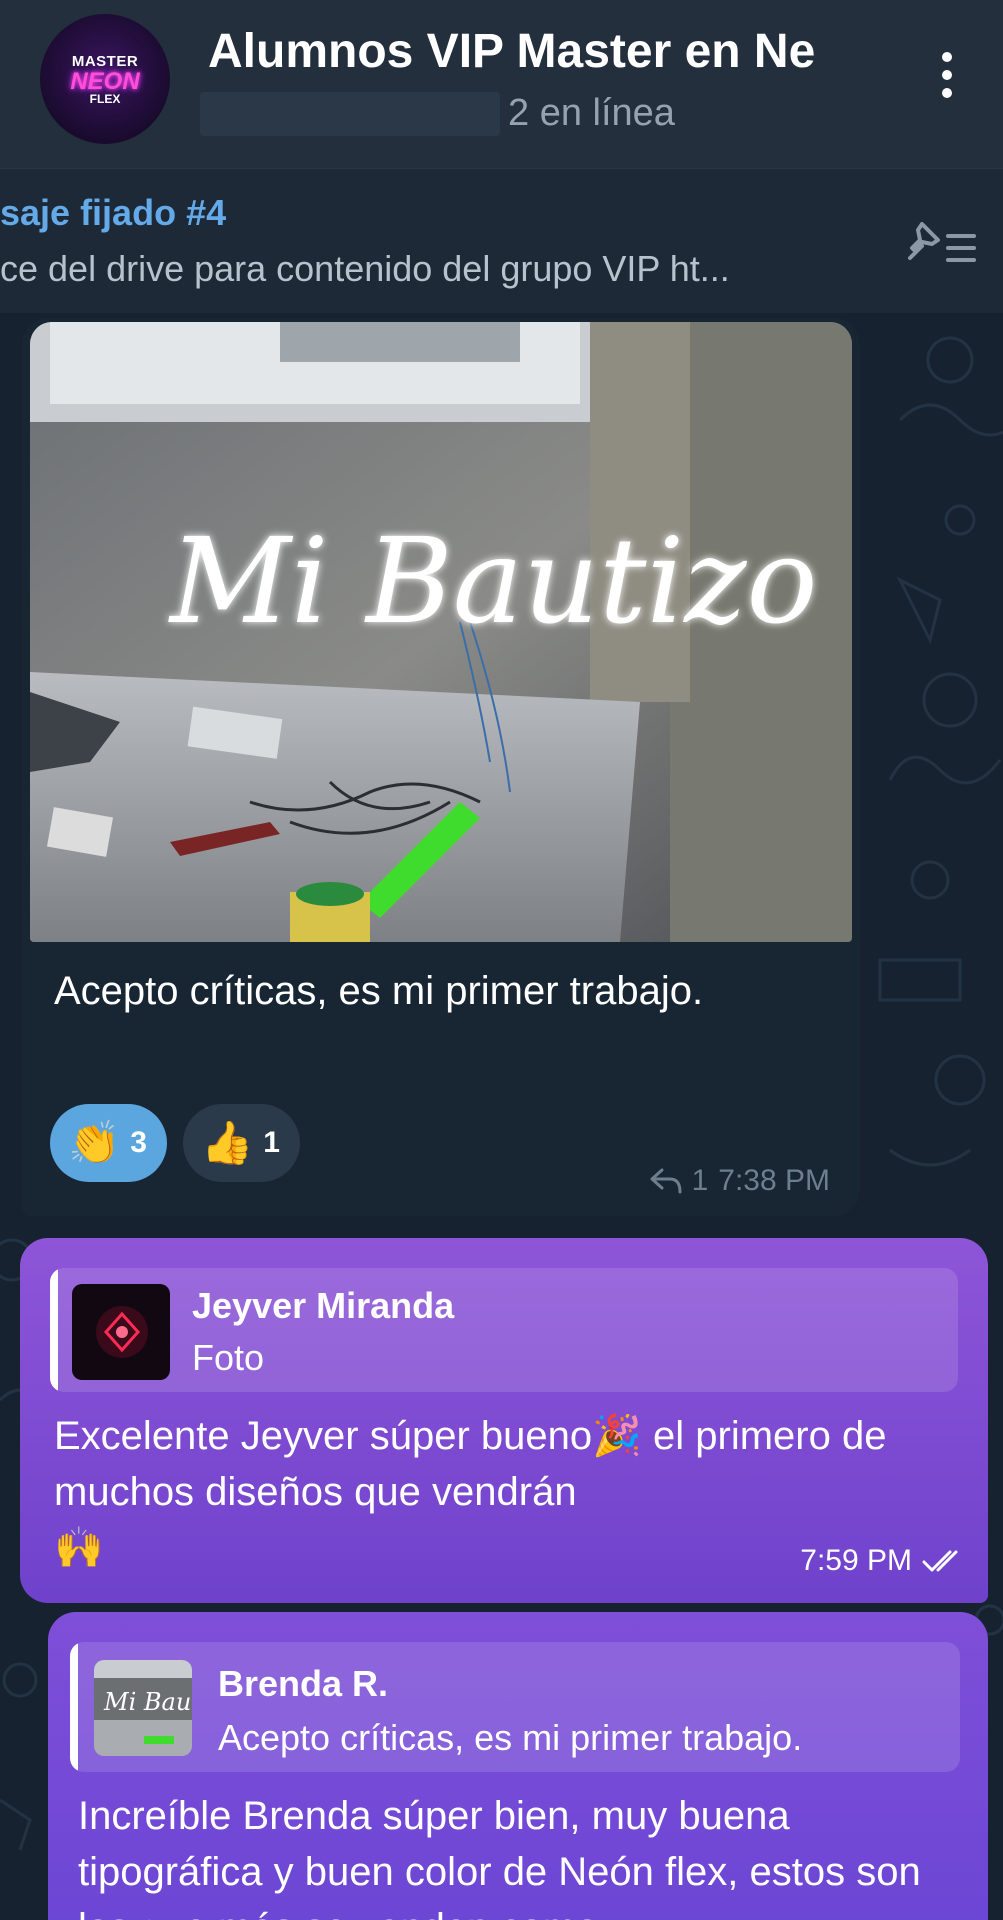 This screenshot has width=1003, height=1920. What do you see at coordinates (113, 212) in the screenshot?
I see `pinned-title: saje fijado #4` at bounding box center [113, 212].